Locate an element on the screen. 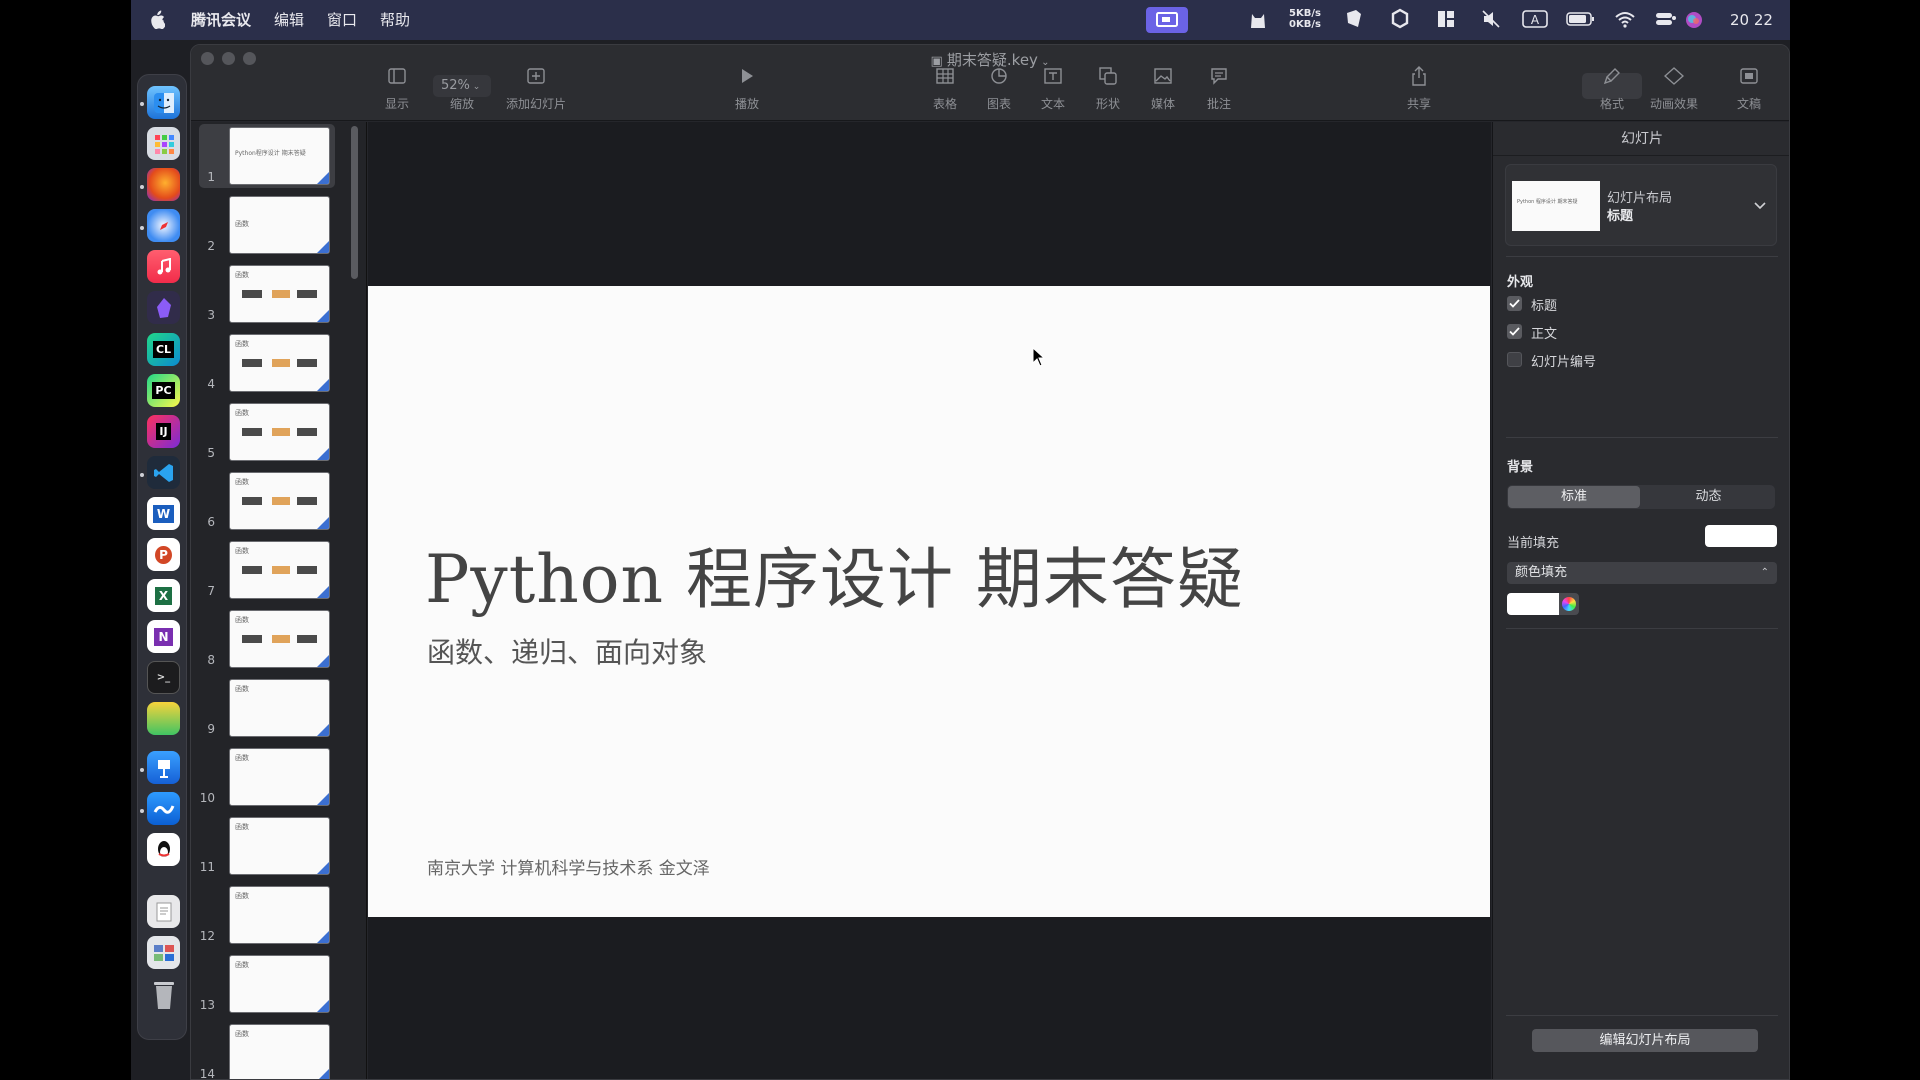 The width and height of the screenshot is (1920, 1080). onenote-icon: N is located at coordinates (163, 636).